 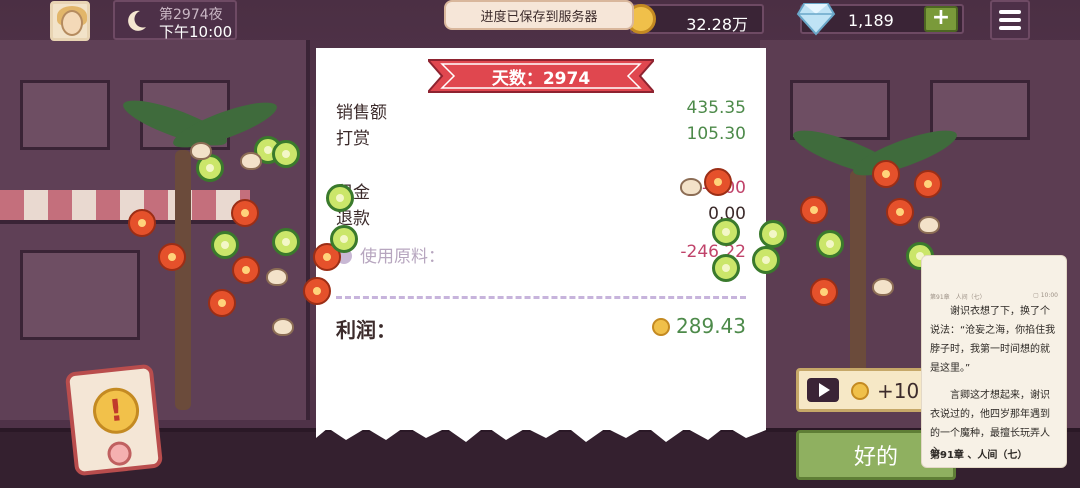 I want to click on avatar-face, so click(x=72, y=23).